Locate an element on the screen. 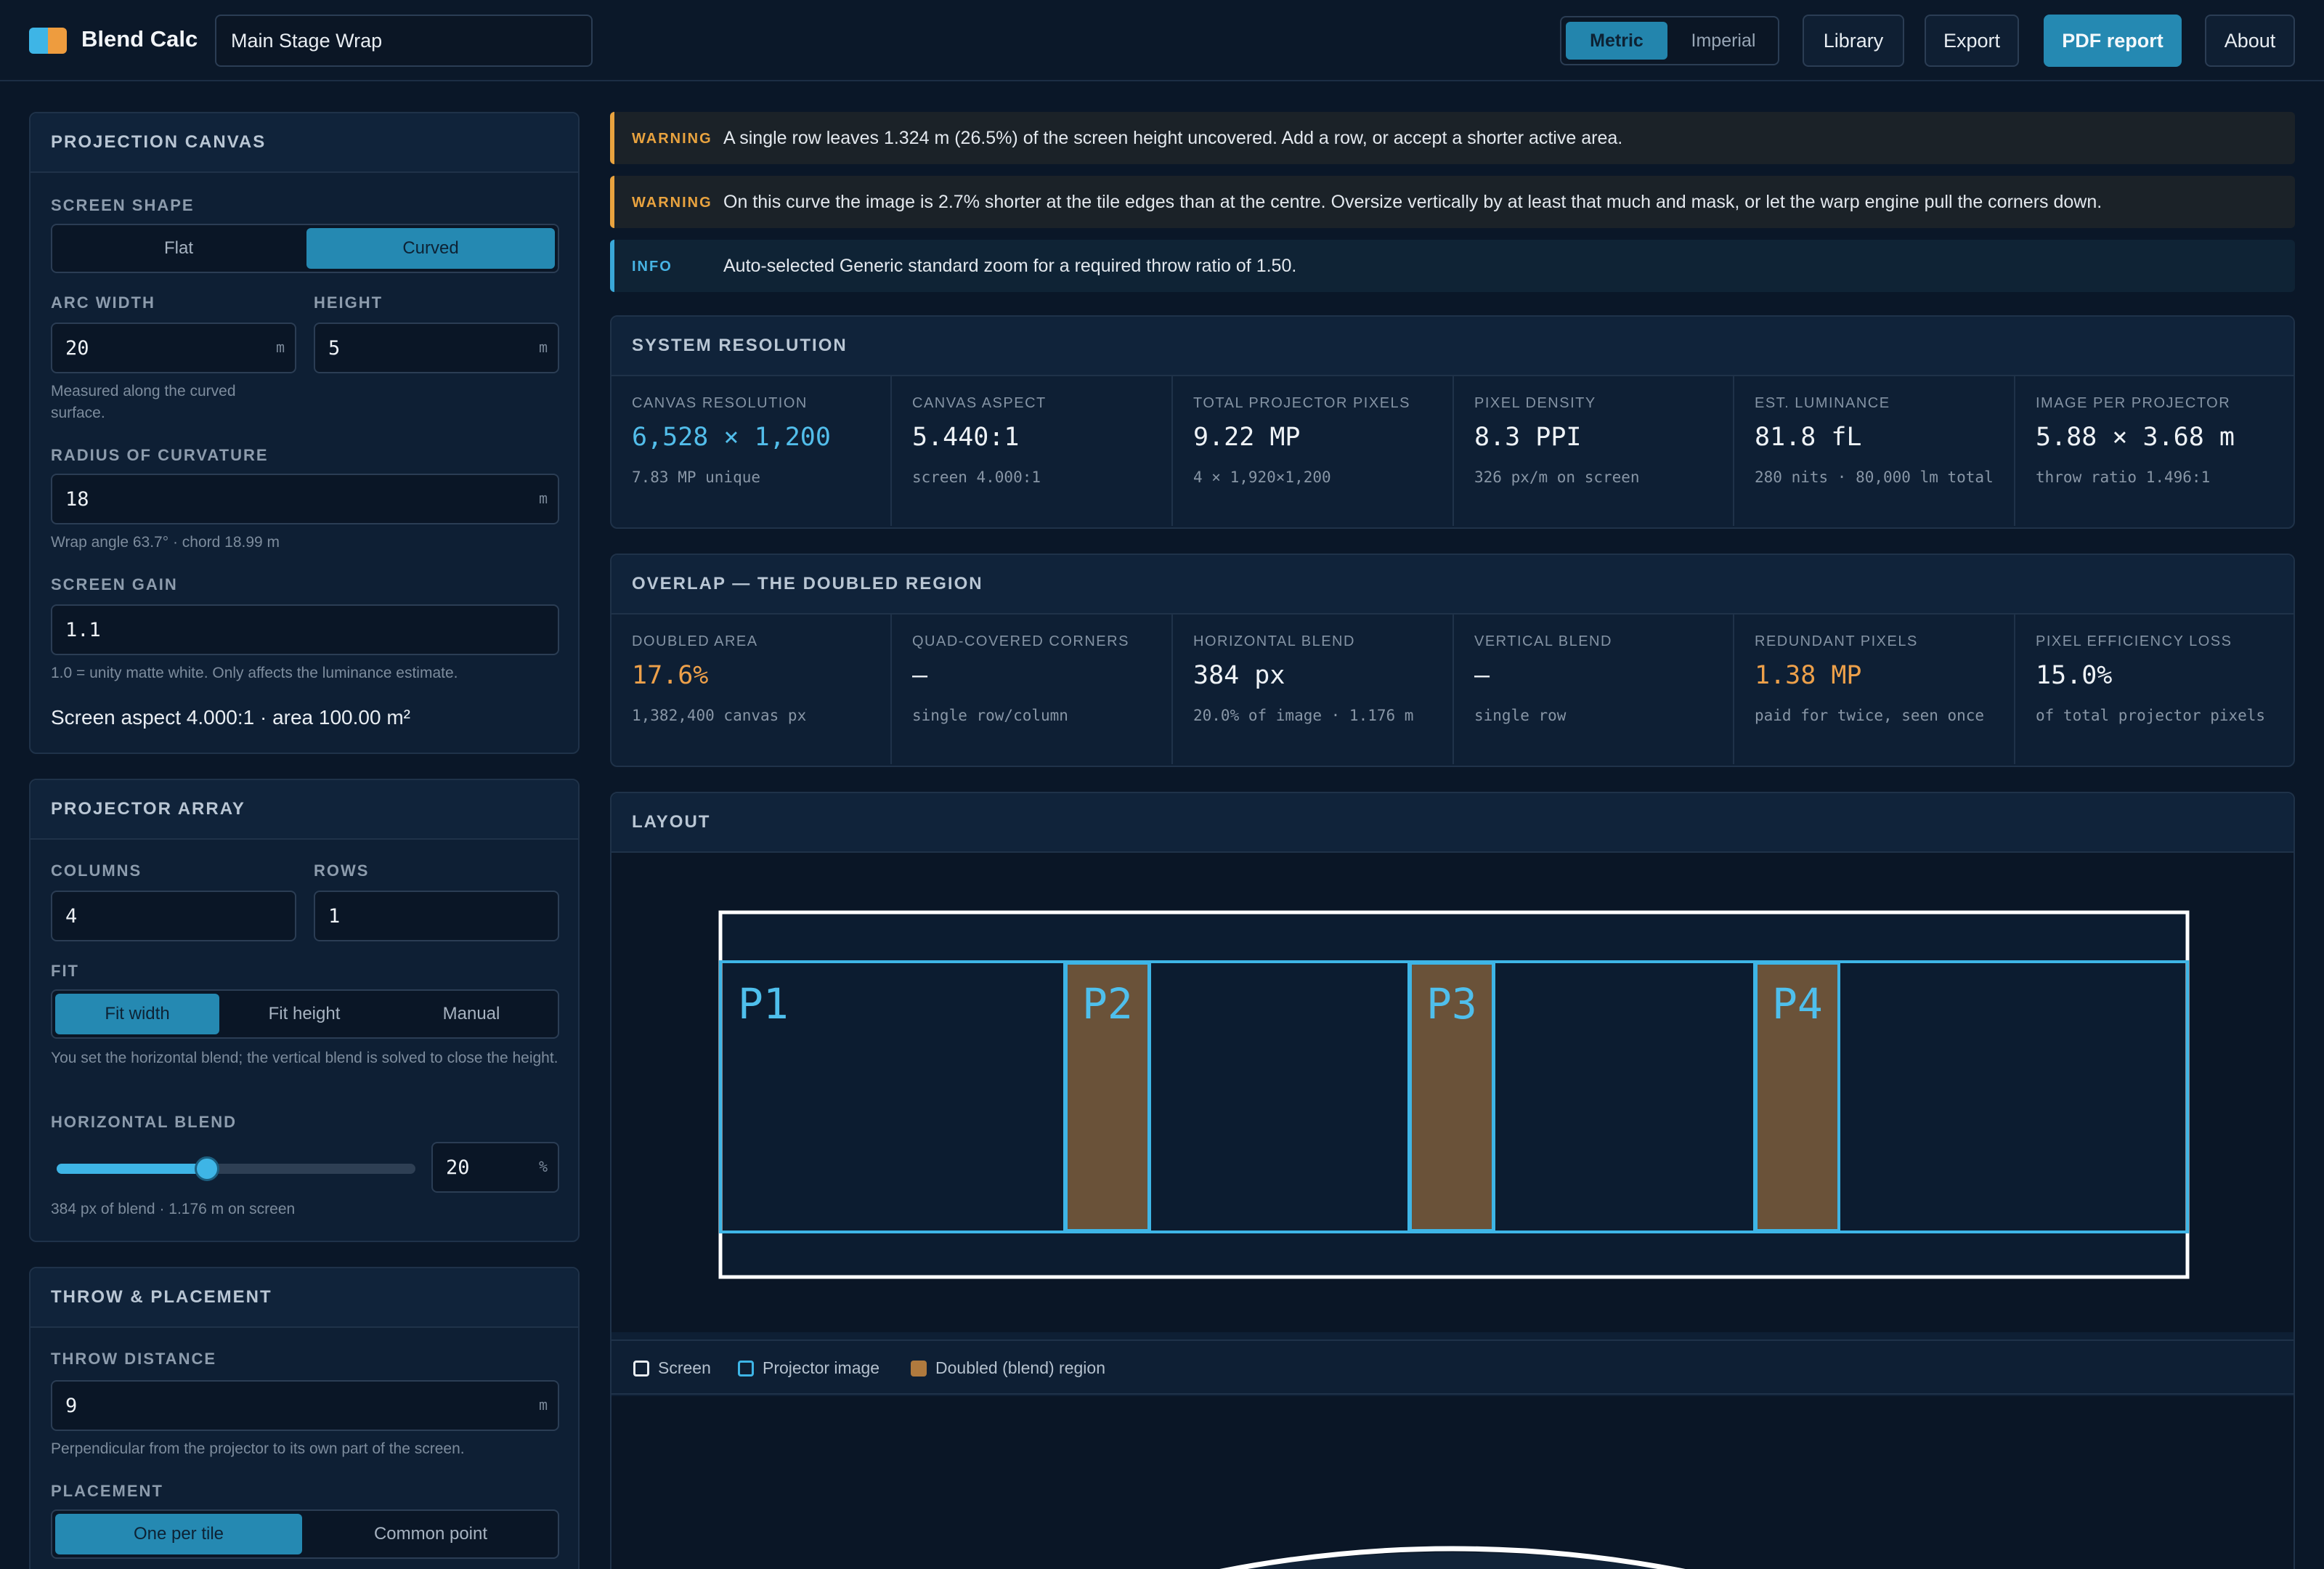  stat-sub: 7.83 MP unique is located at coordinates (696, 477).